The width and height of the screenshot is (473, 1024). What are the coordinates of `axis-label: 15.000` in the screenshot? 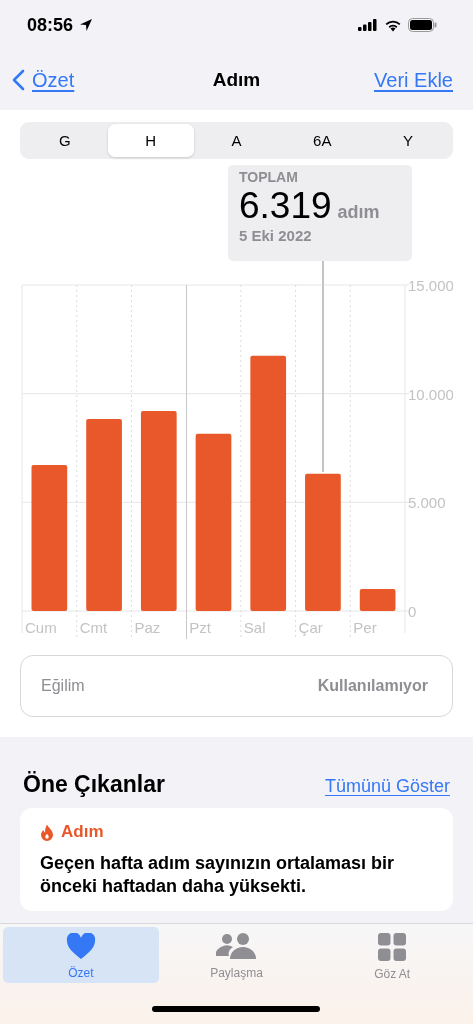 It's located at (430, 285).